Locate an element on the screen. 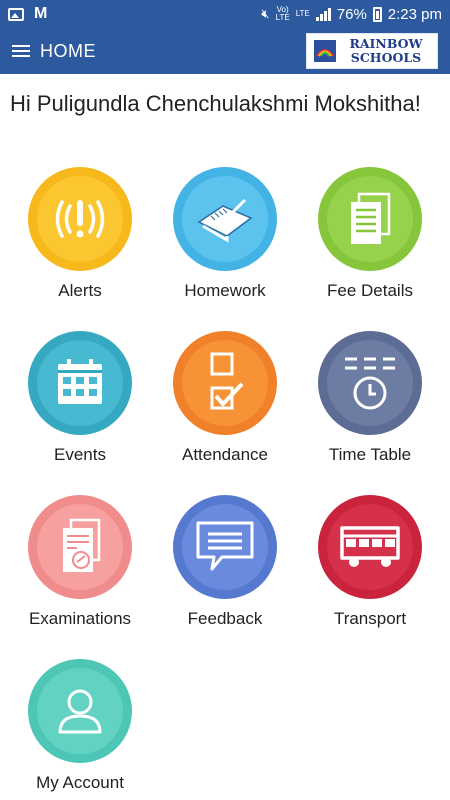 This screenshot has height=800, width=450. tile-feedback: Feedback is located at coordinates (225, 562).